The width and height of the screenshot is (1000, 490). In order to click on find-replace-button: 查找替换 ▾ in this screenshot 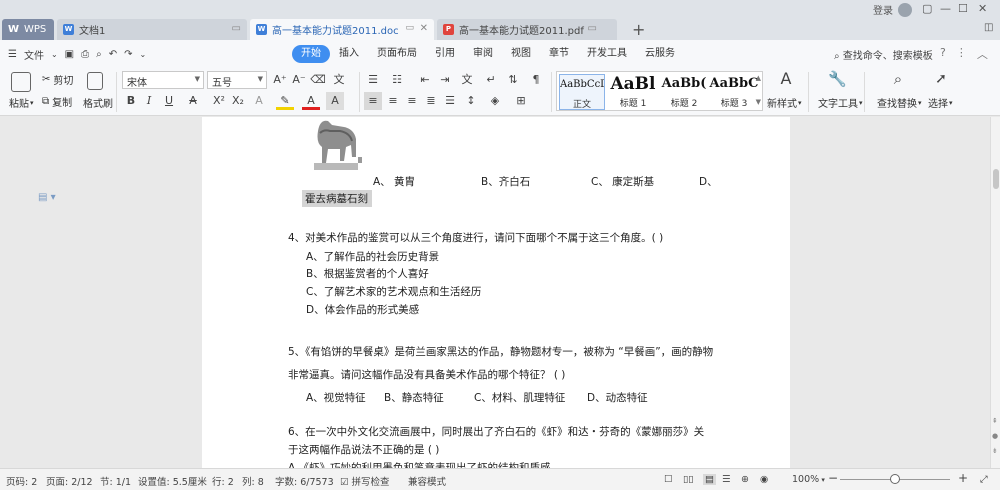, I will do `click(899, 103)`.